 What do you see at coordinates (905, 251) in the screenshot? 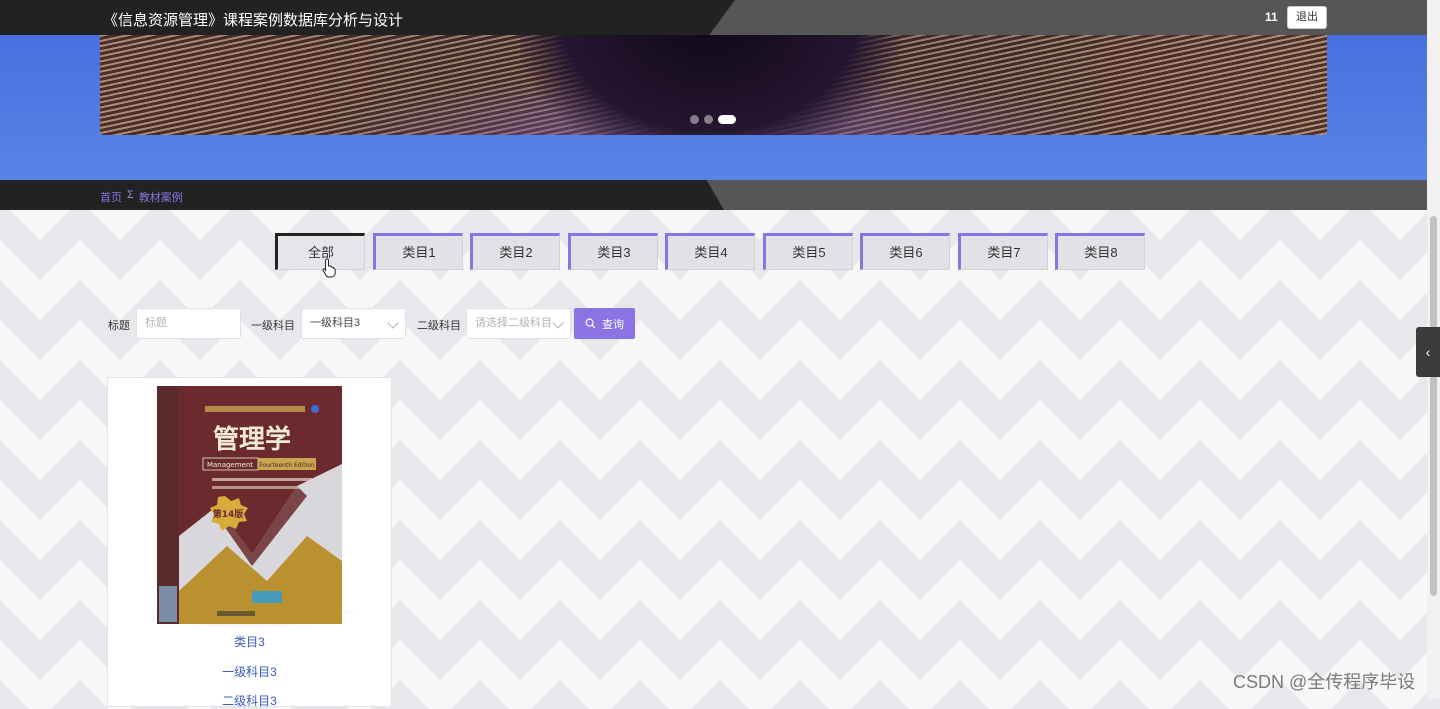
I see `tab-category-6: 类目6` at bounding box center [905, 251].